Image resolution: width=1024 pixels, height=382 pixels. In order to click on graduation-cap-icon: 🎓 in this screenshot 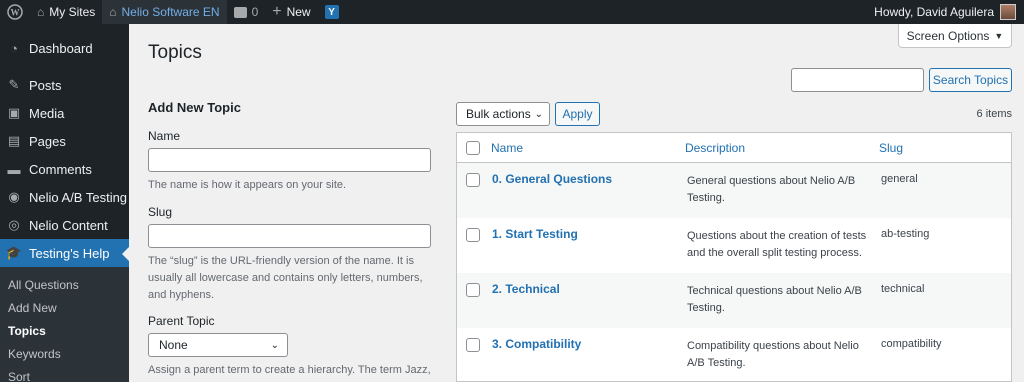, I will do `click(14, 252)`.